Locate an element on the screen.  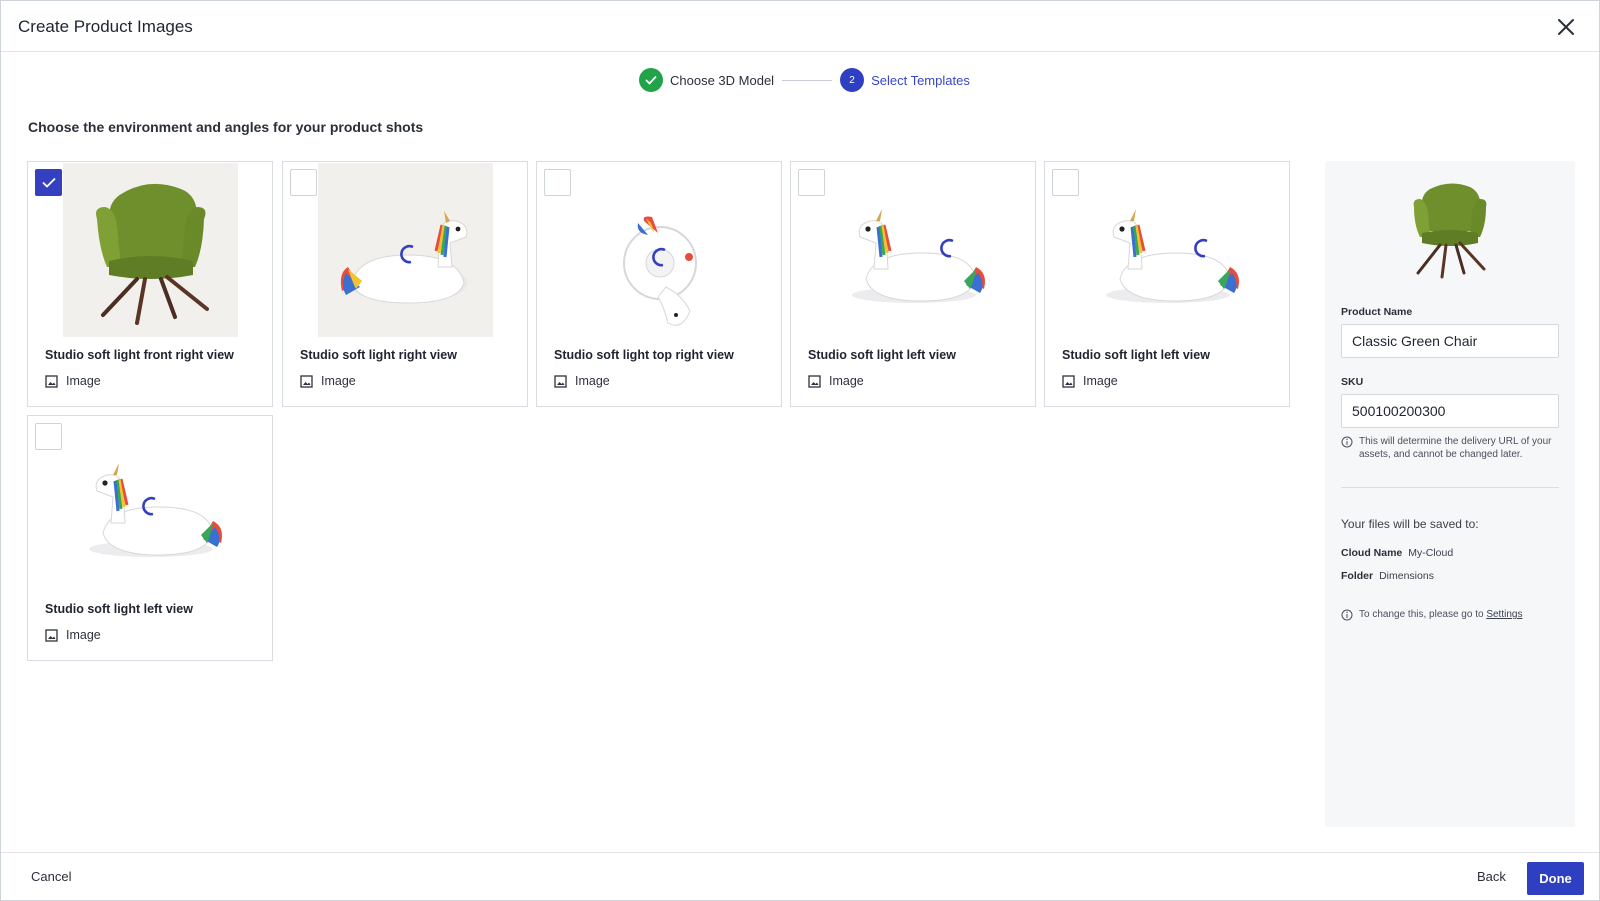
folder-label: Folder is located at coordinates (1357, 576).